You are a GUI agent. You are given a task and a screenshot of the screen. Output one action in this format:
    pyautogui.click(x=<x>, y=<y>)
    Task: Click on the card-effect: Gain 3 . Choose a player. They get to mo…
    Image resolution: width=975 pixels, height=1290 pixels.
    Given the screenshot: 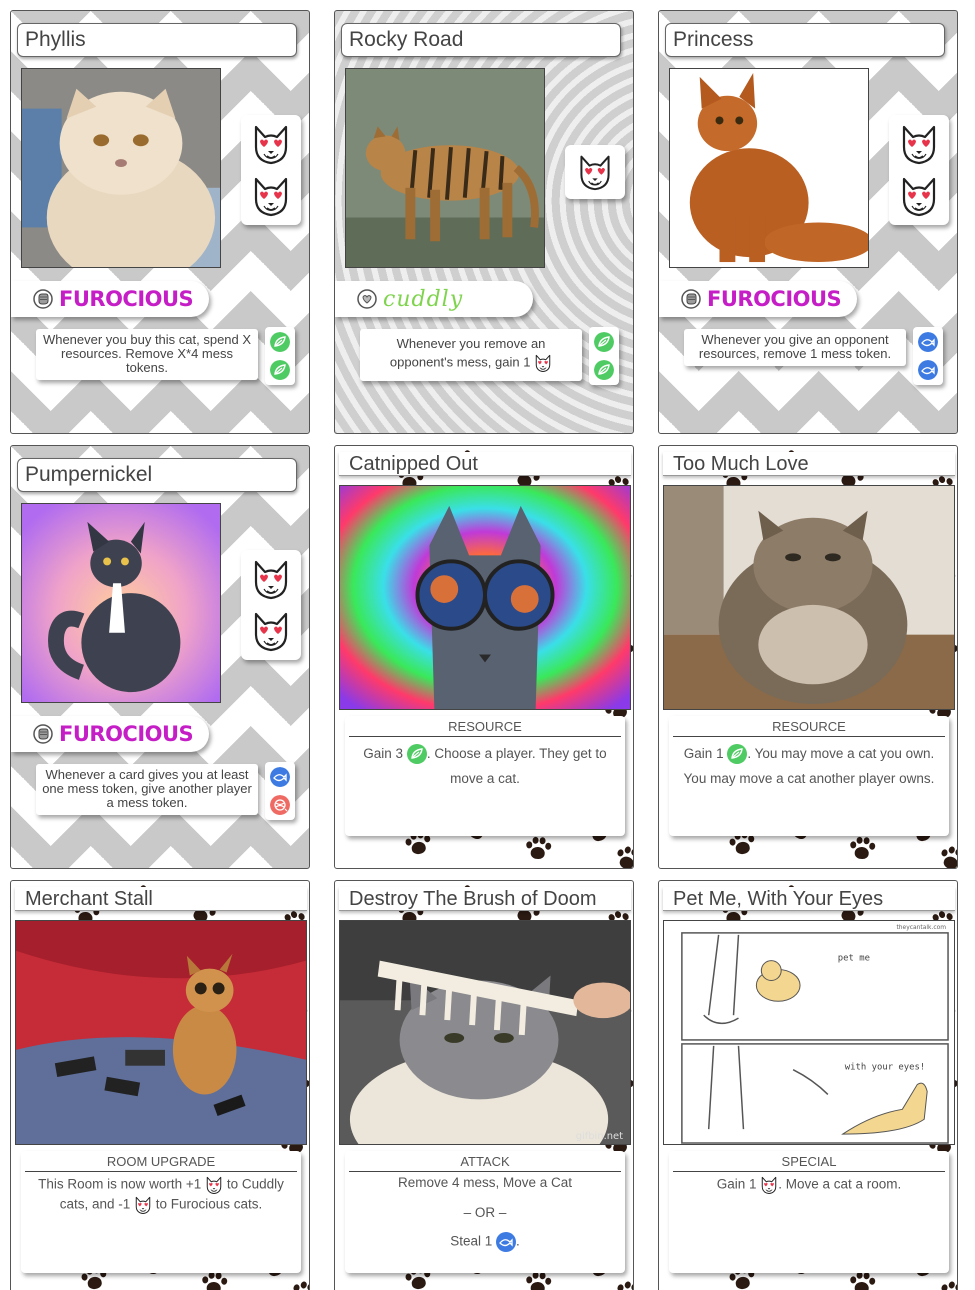 What is the action you would take?
    pyautogui.click(x=485, y=766)
    